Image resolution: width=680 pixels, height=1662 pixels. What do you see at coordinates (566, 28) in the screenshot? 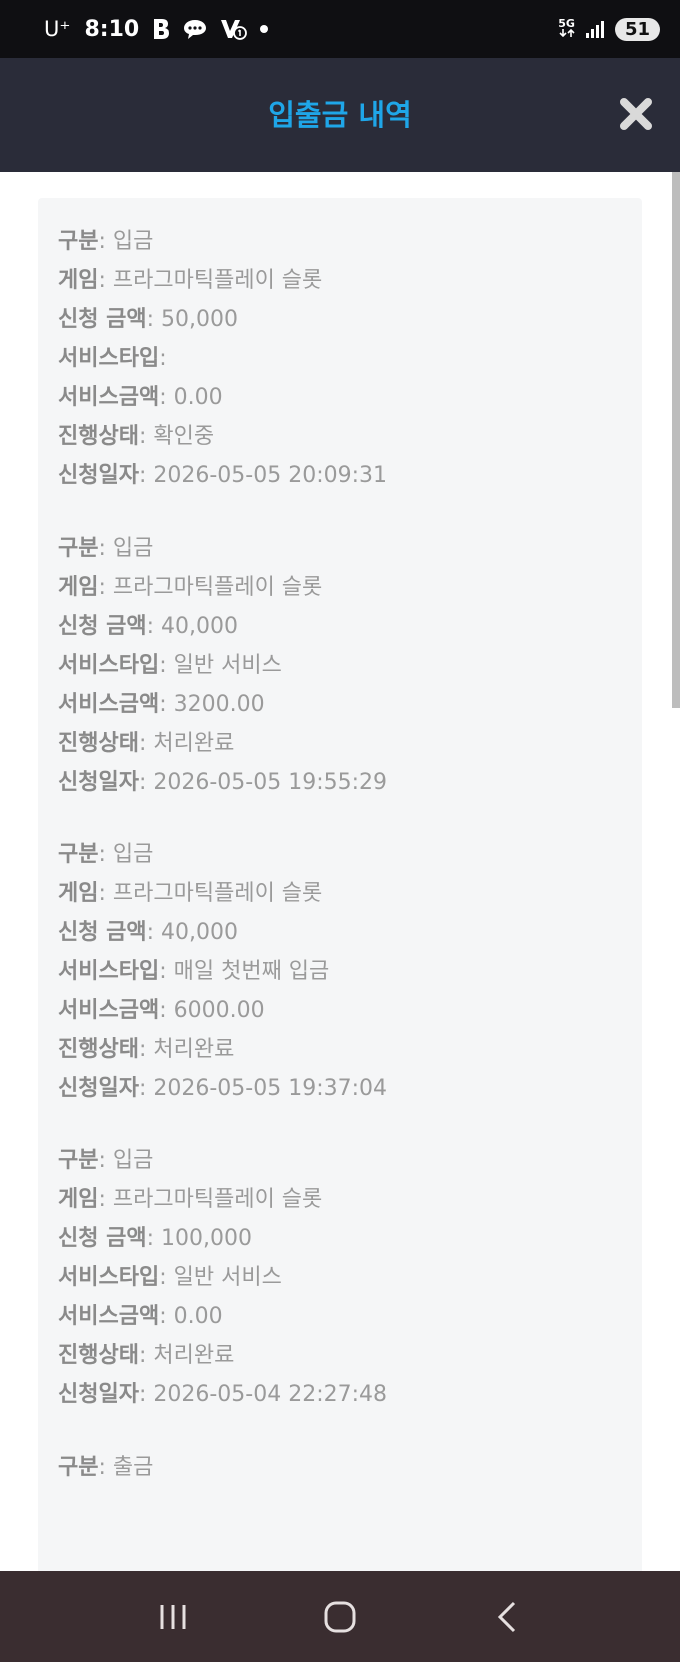
I see `network-type-icon: 5G` at bounding box center [566, 28].